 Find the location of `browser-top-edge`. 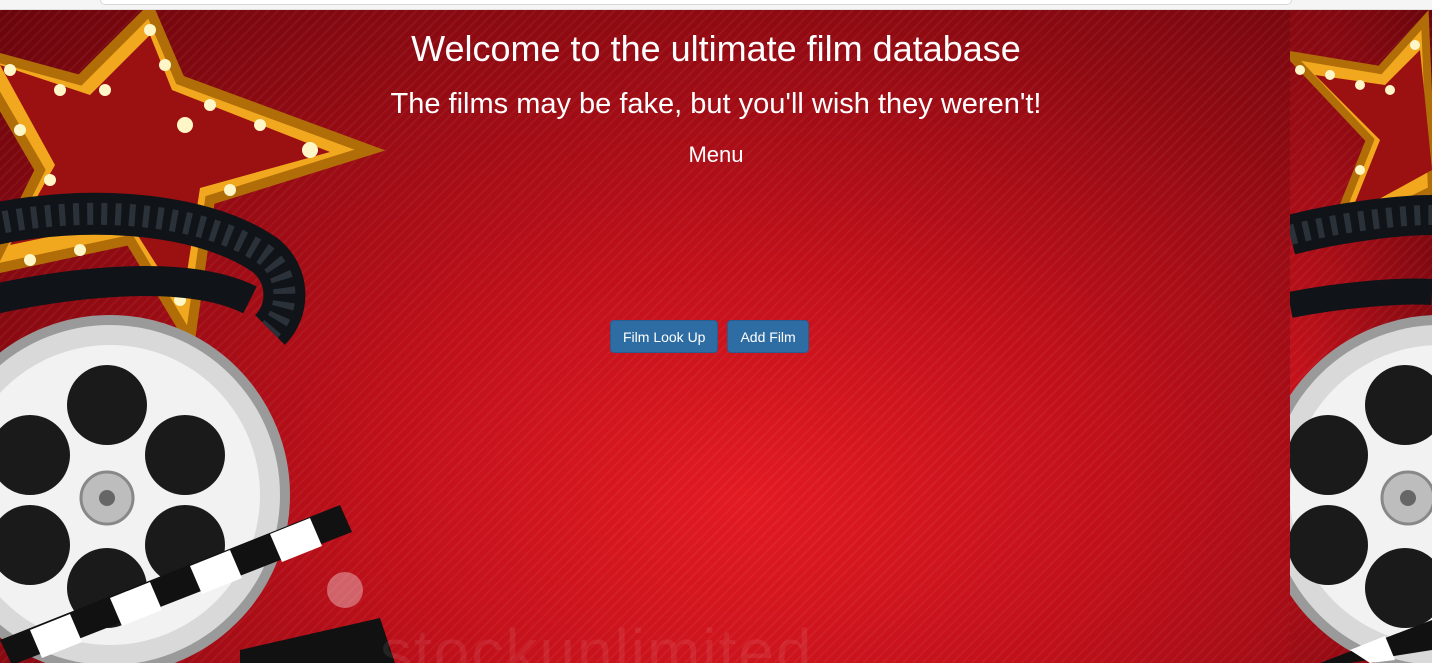

browser-top-edge is located at coordinates (716, 5).